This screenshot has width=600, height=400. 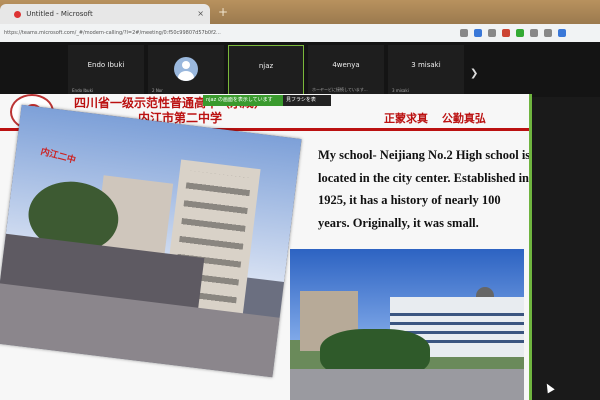 What do you see at coordinates (186, 69) in the screenshot?
I see `avatar` at bounding box center [186, 69].